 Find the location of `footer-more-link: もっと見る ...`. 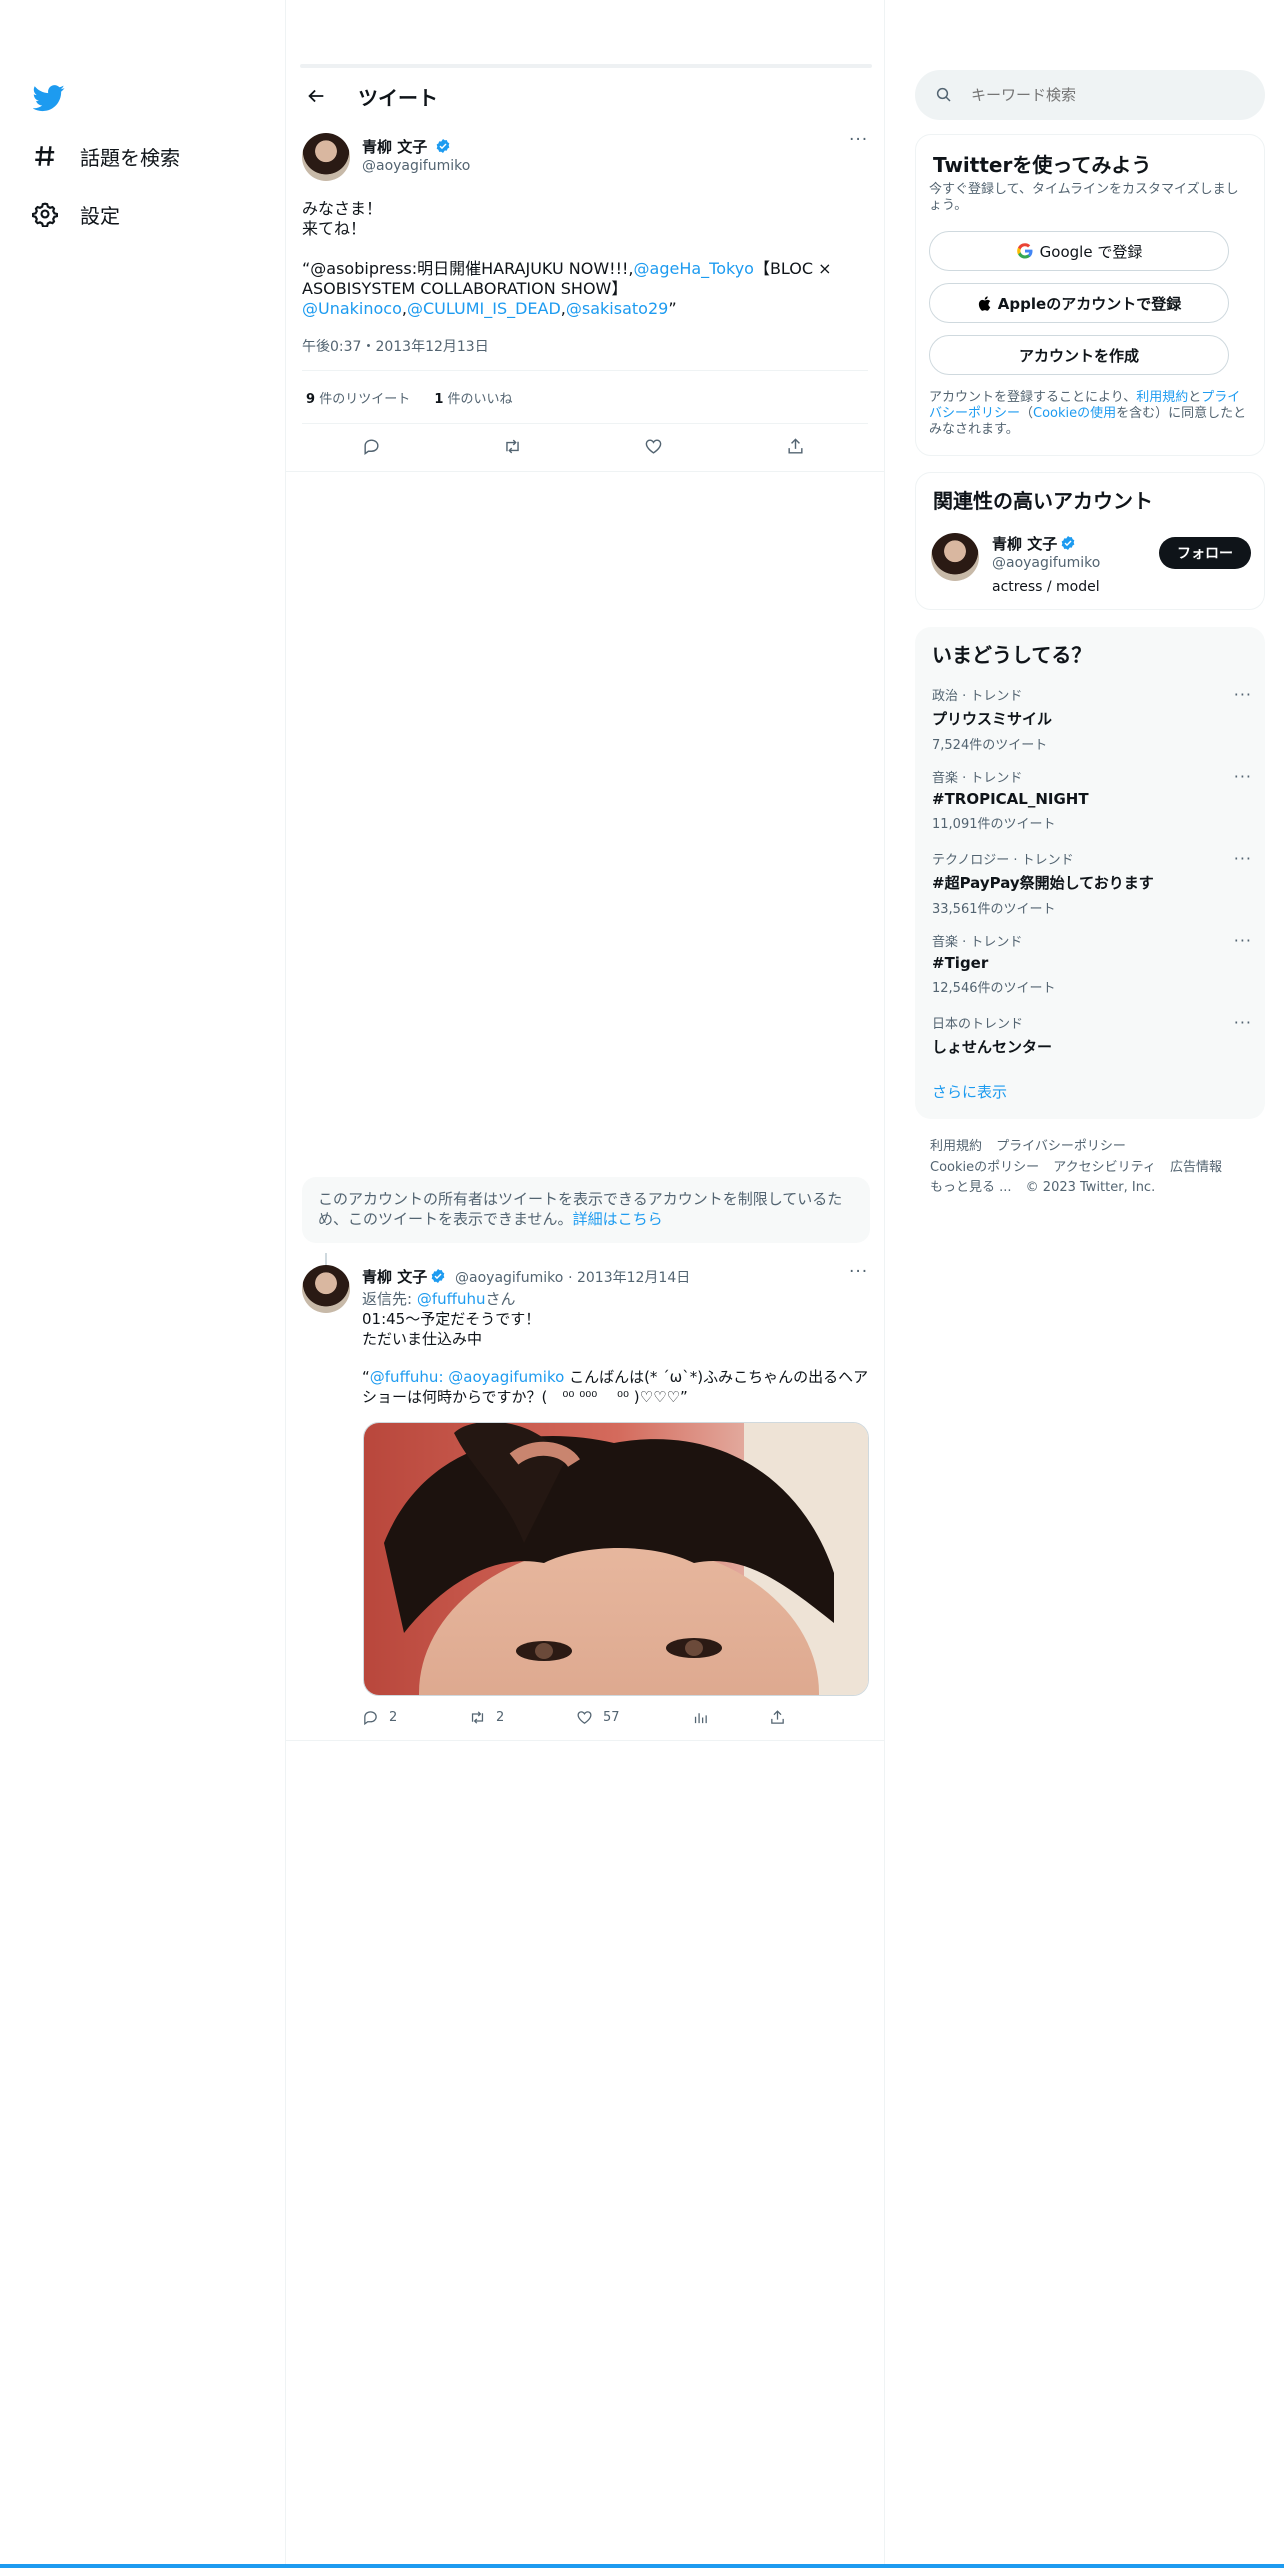

footer-more-link: もっと見る ... is located at coordinates (971, 1187).